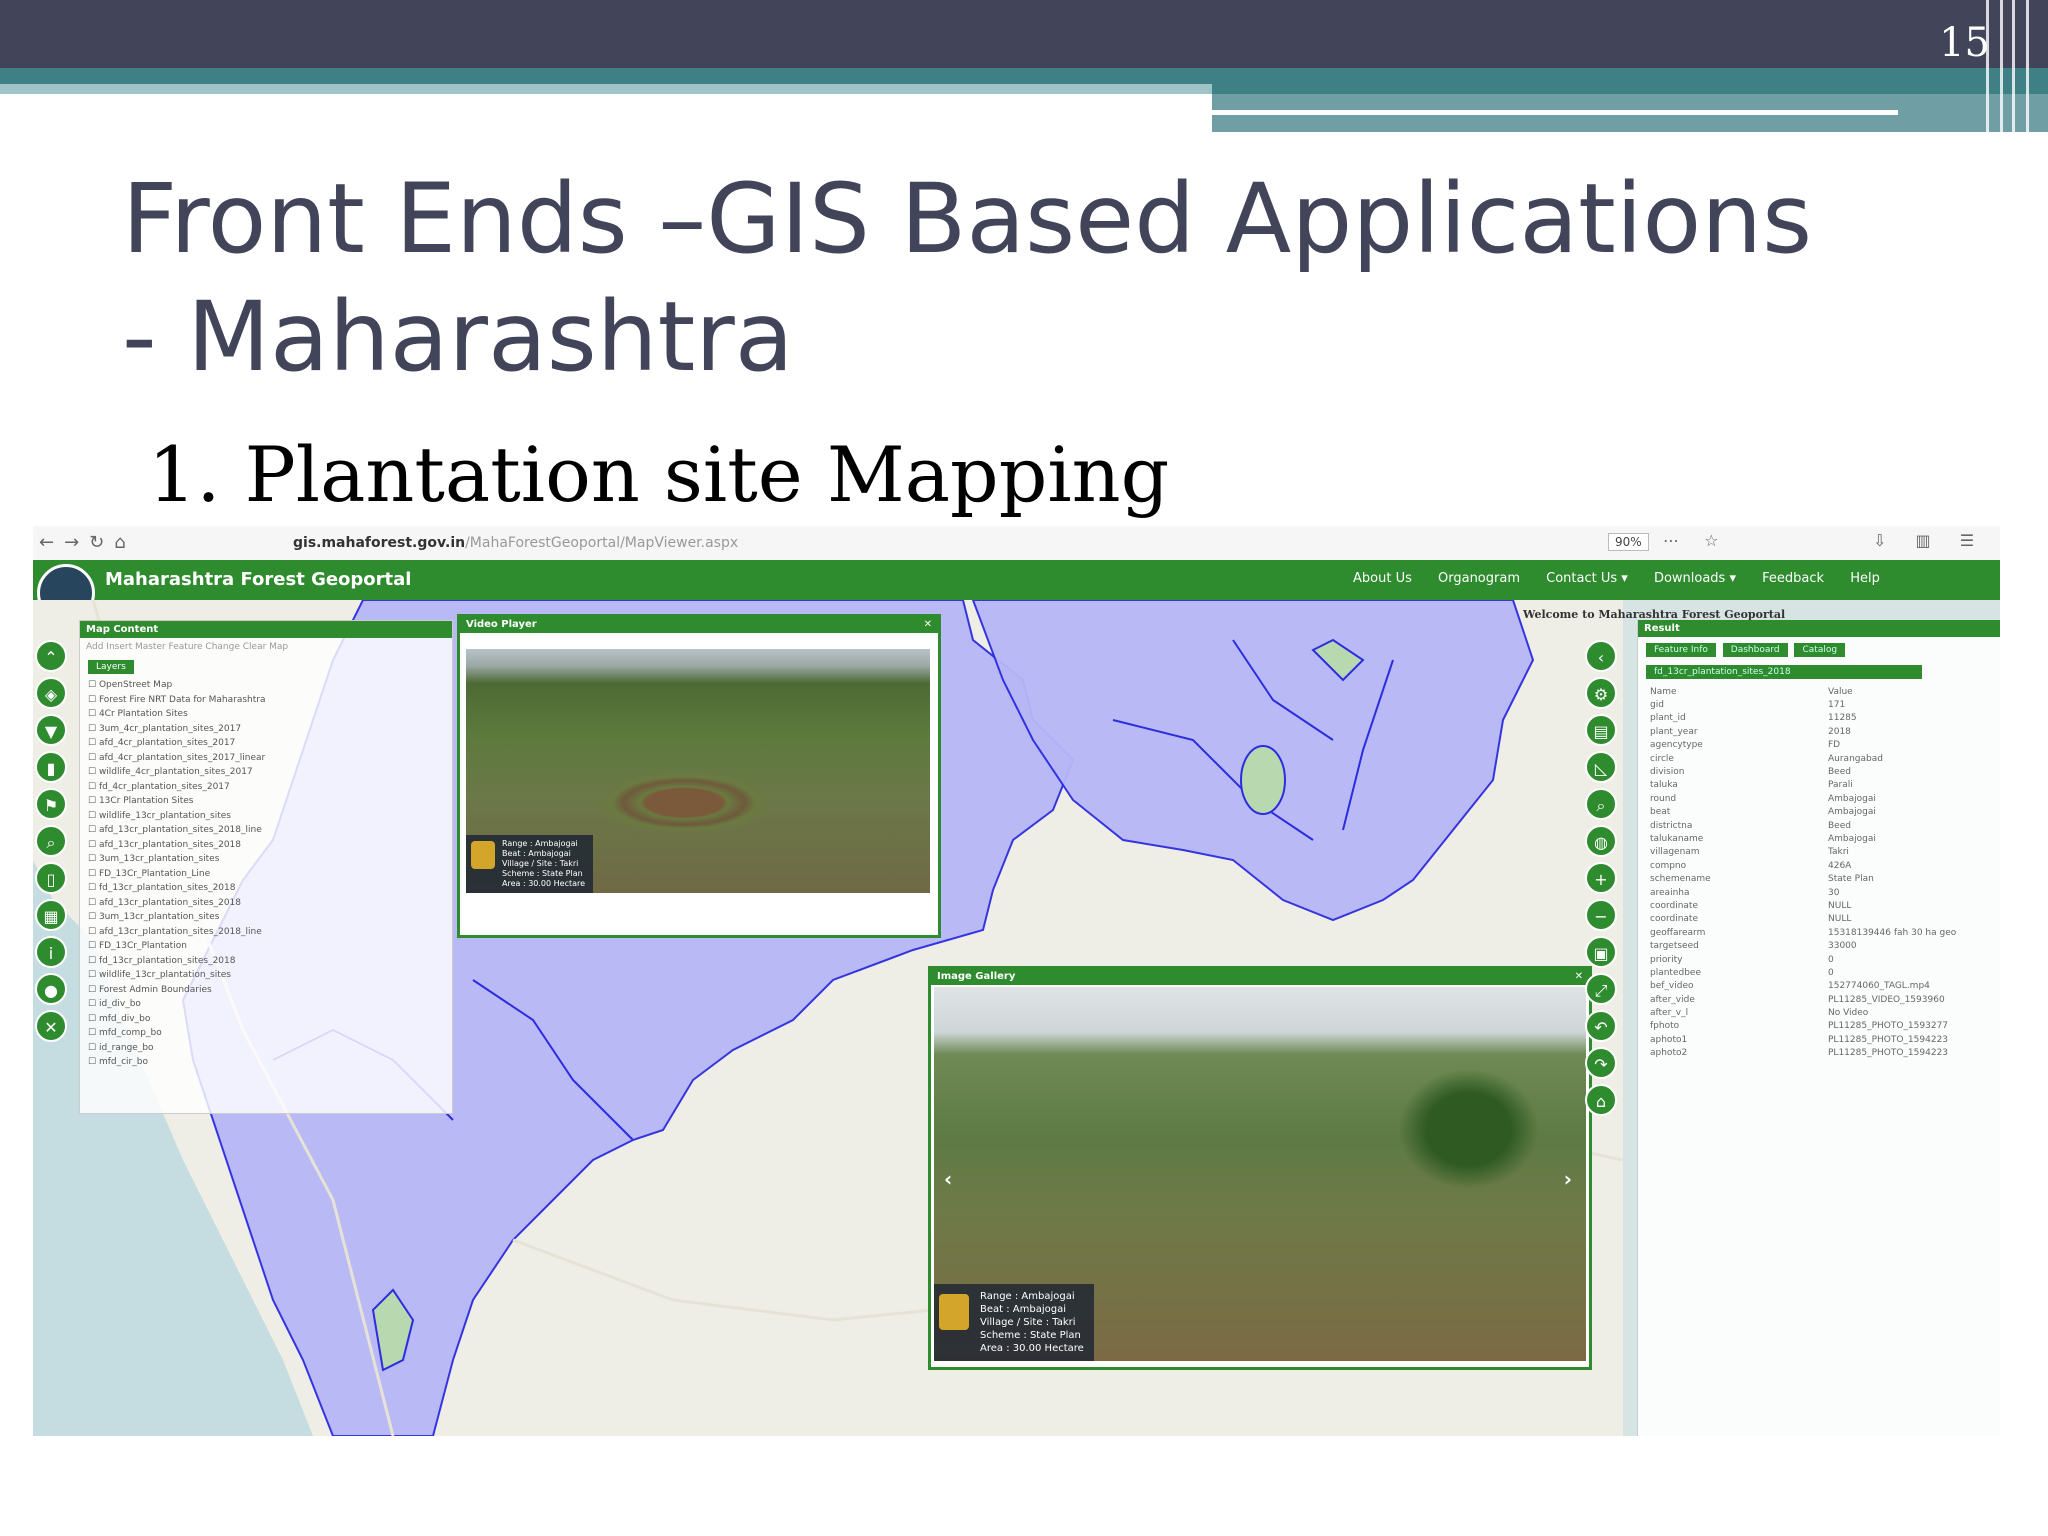  Describe the element at coordinates (266, 1035) in the screenshot. I see `layer-tree-item: ☐ mfd_comp_bo` at that location.